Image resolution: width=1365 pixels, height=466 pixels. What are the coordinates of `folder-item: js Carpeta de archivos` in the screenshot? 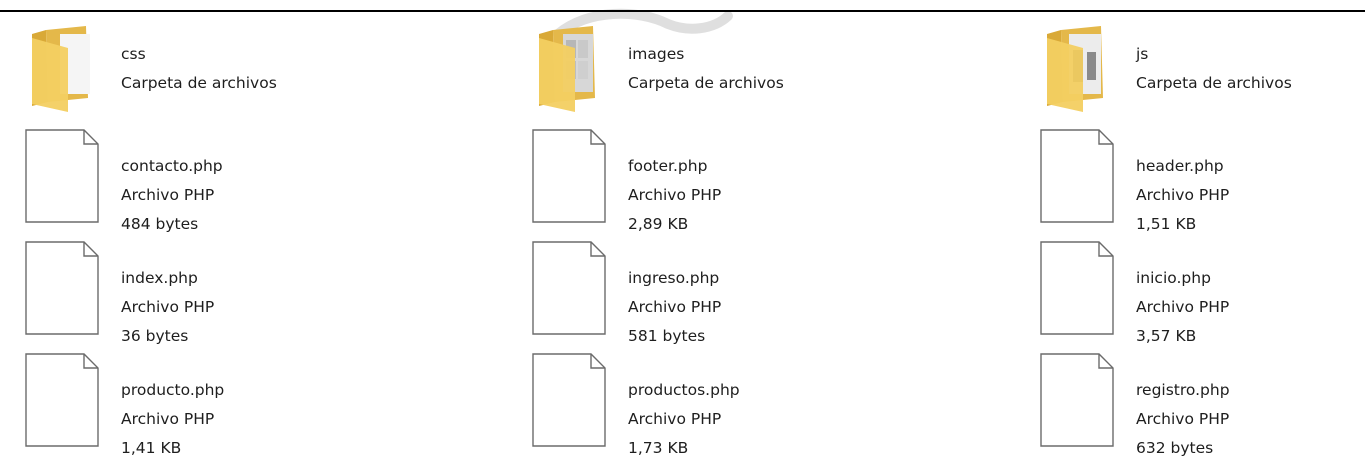 It's located at (1202, 66).